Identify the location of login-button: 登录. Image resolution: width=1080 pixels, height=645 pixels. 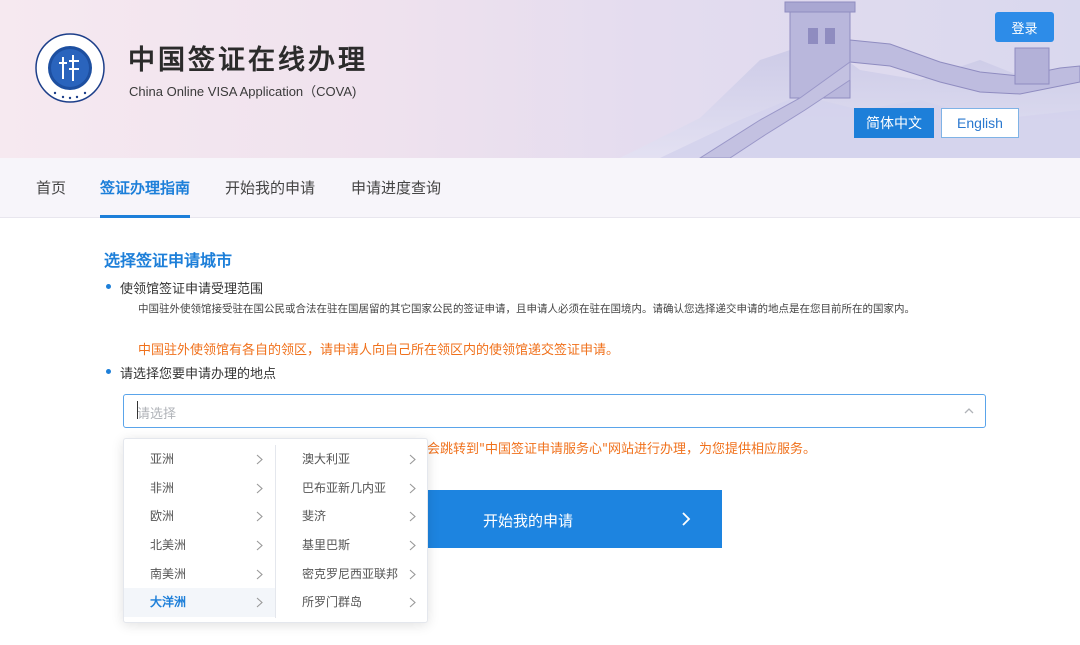
(1024, 27).